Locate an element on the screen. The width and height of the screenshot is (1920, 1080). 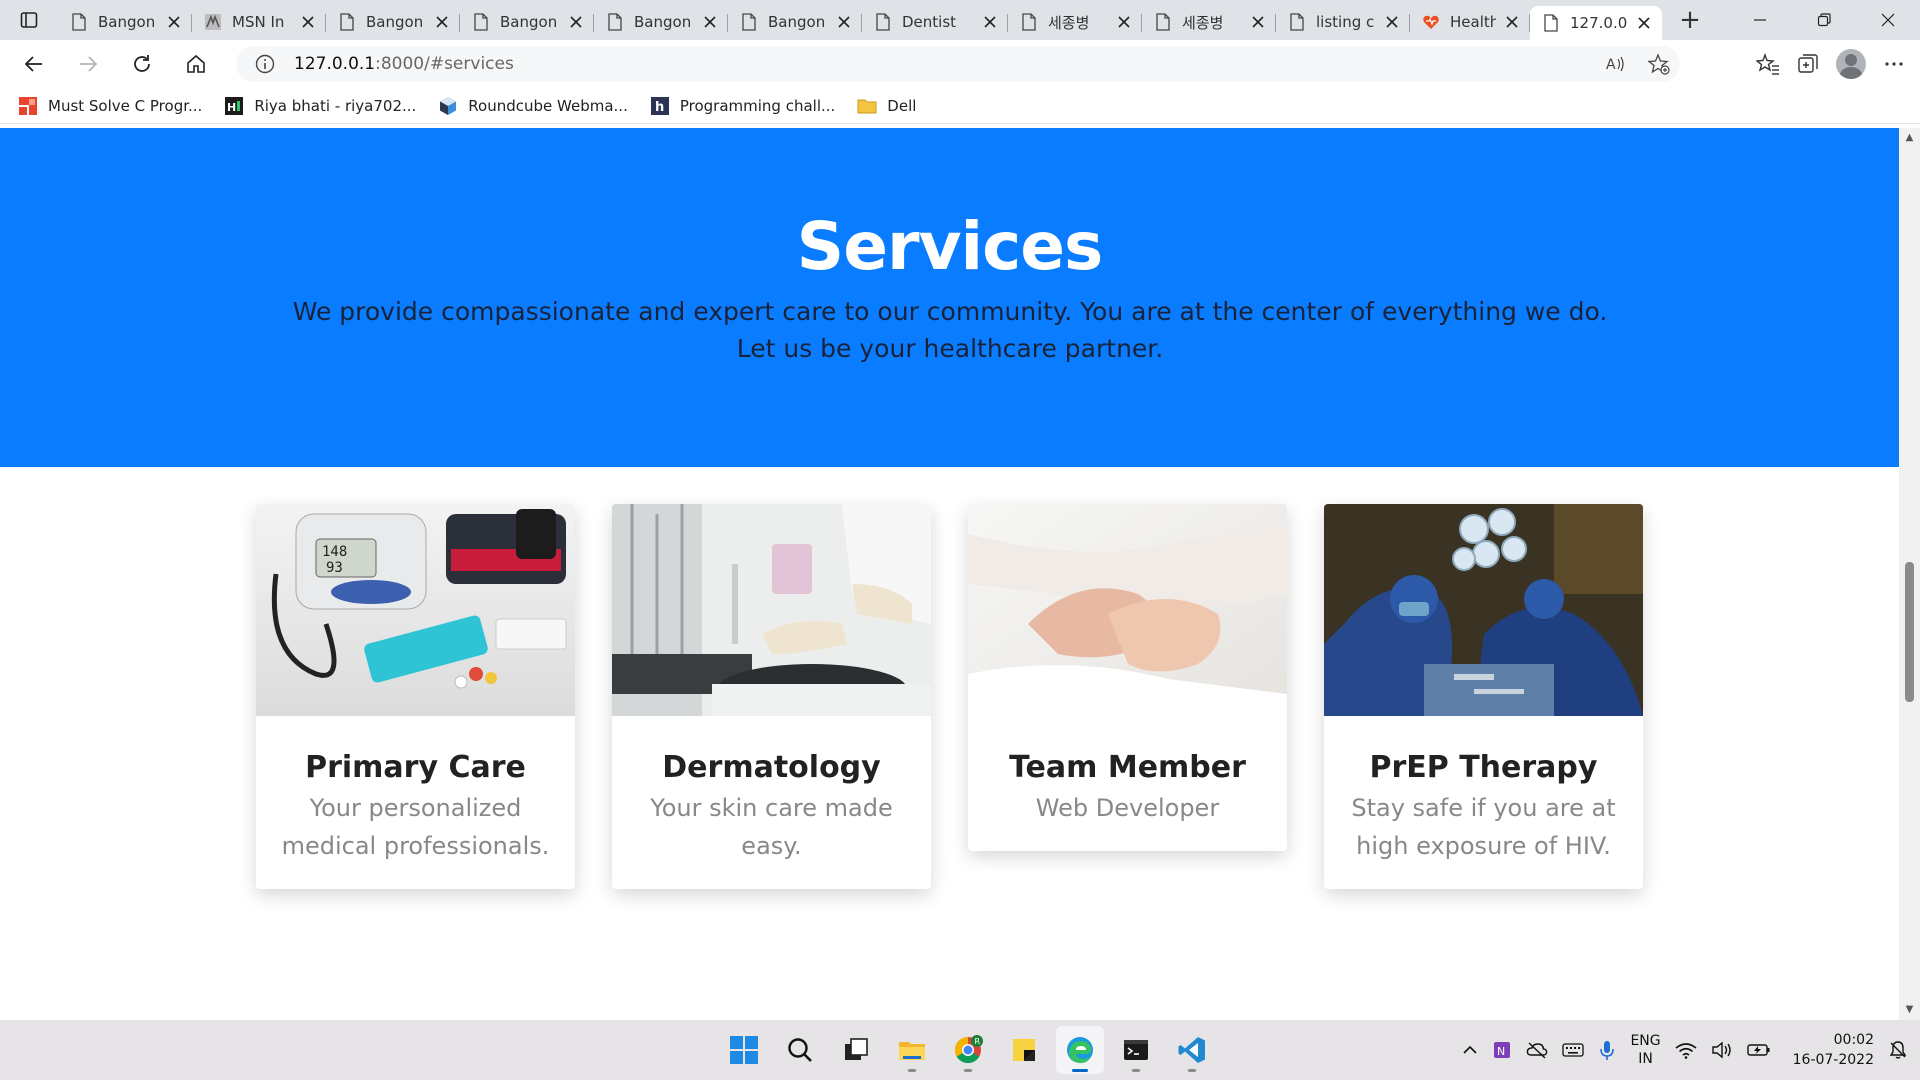
onenote-icon: N is located at coordinates (1502, 1050).